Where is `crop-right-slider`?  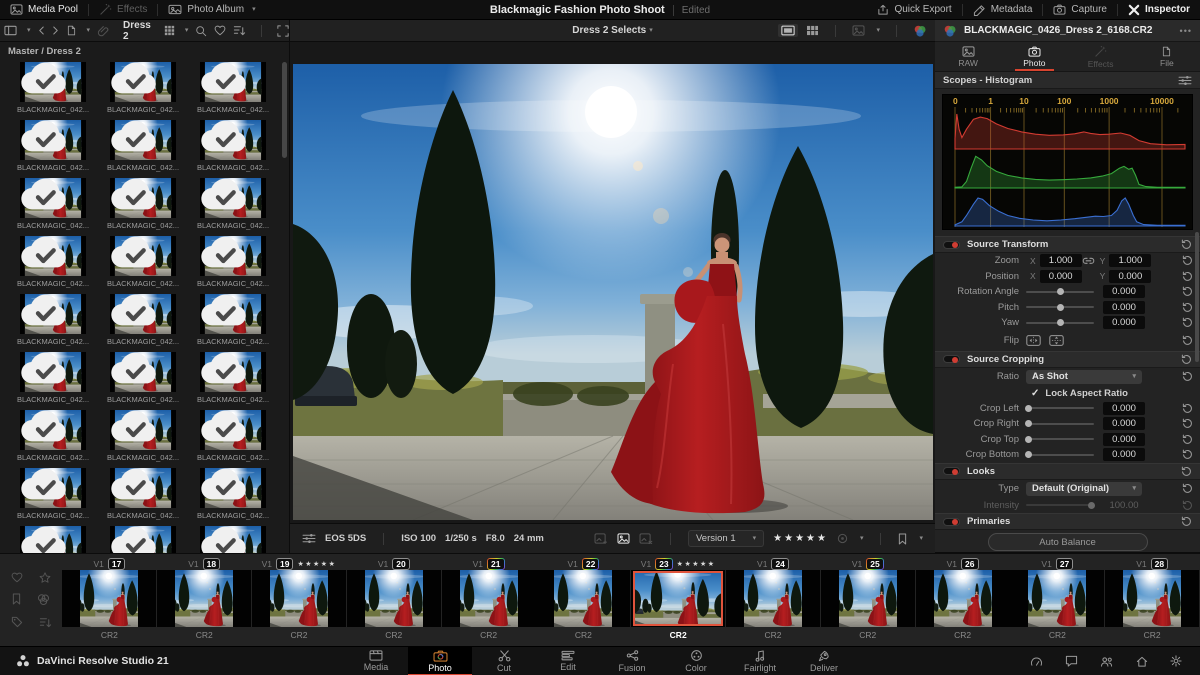 crop-right-slider is located at coordinates (1059, 424).